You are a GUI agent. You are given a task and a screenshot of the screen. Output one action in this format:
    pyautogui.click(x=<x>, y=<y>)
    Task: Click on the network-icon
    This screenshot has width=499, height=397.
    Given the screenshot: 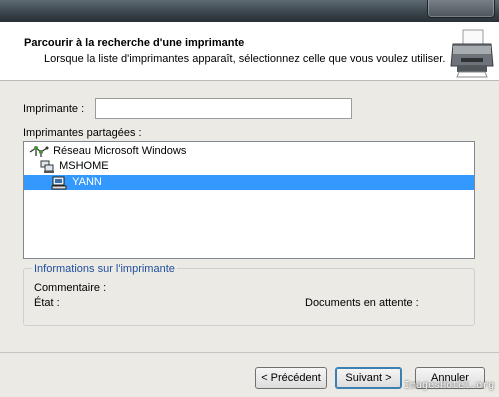 What is the action you would take?
    pyautogui.click(x=39, y=151)
    